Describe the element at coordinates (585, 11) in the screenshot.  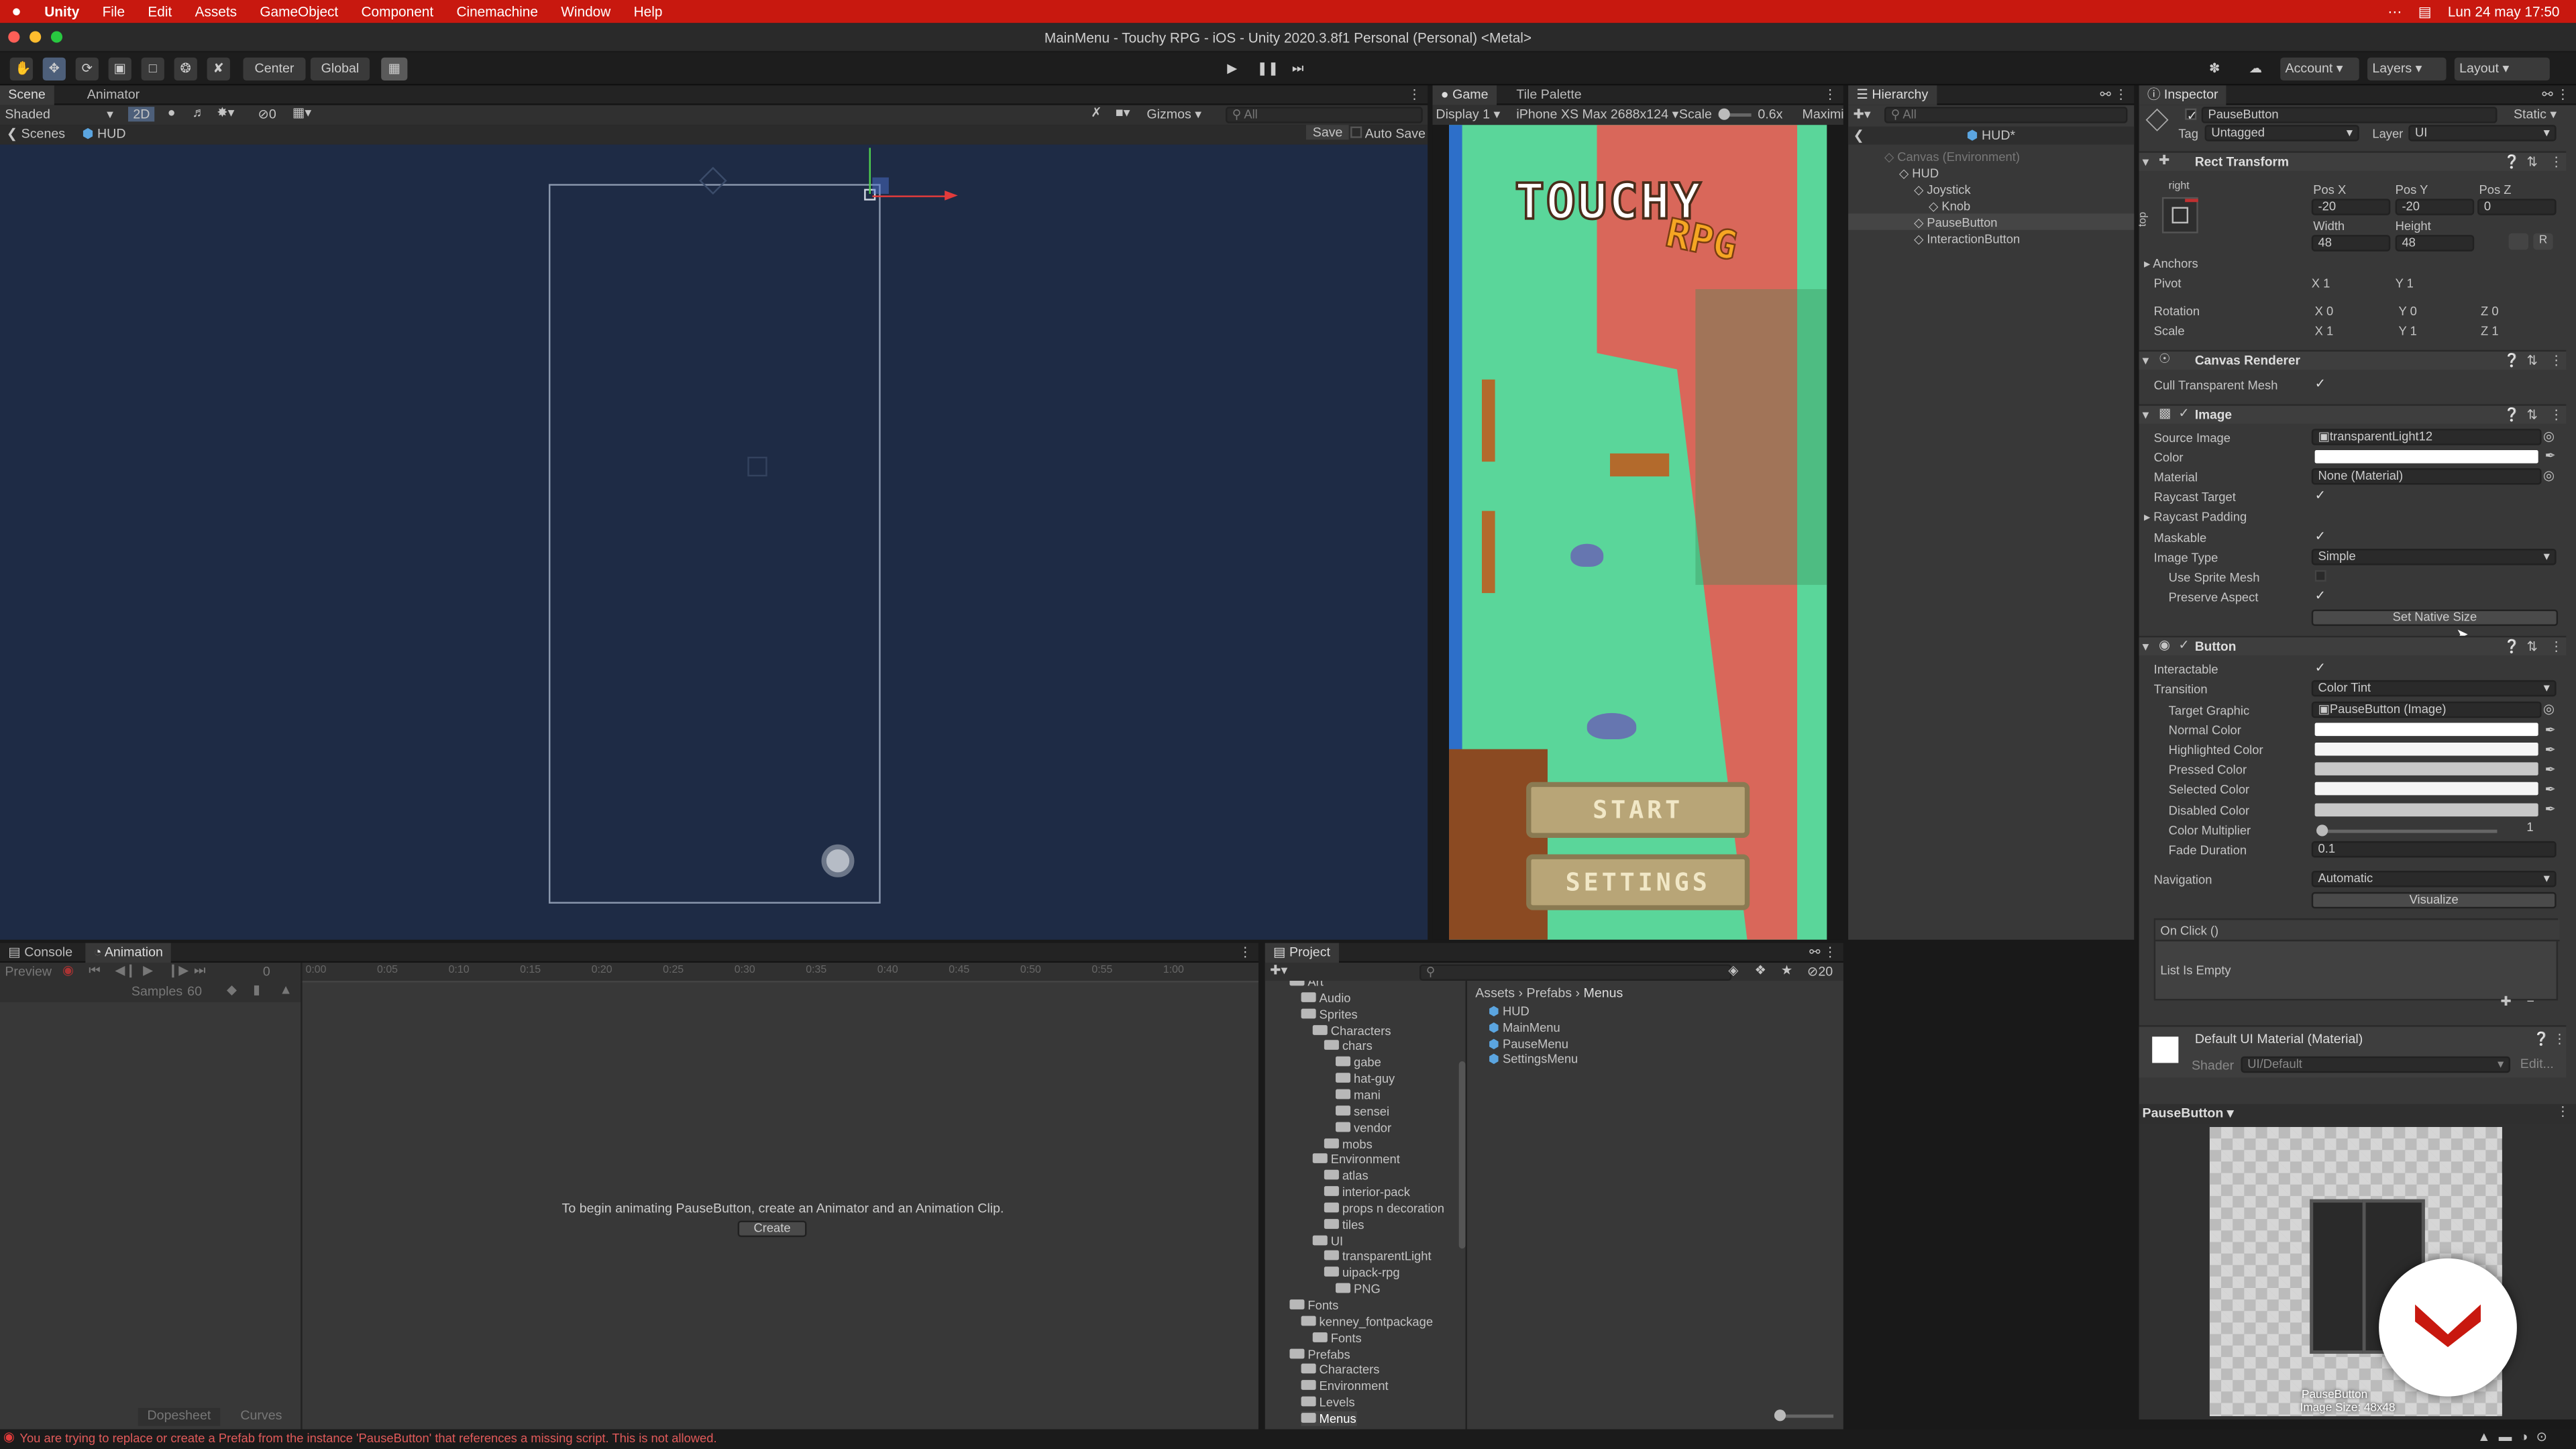
I see `menu-window: Window` at that location.